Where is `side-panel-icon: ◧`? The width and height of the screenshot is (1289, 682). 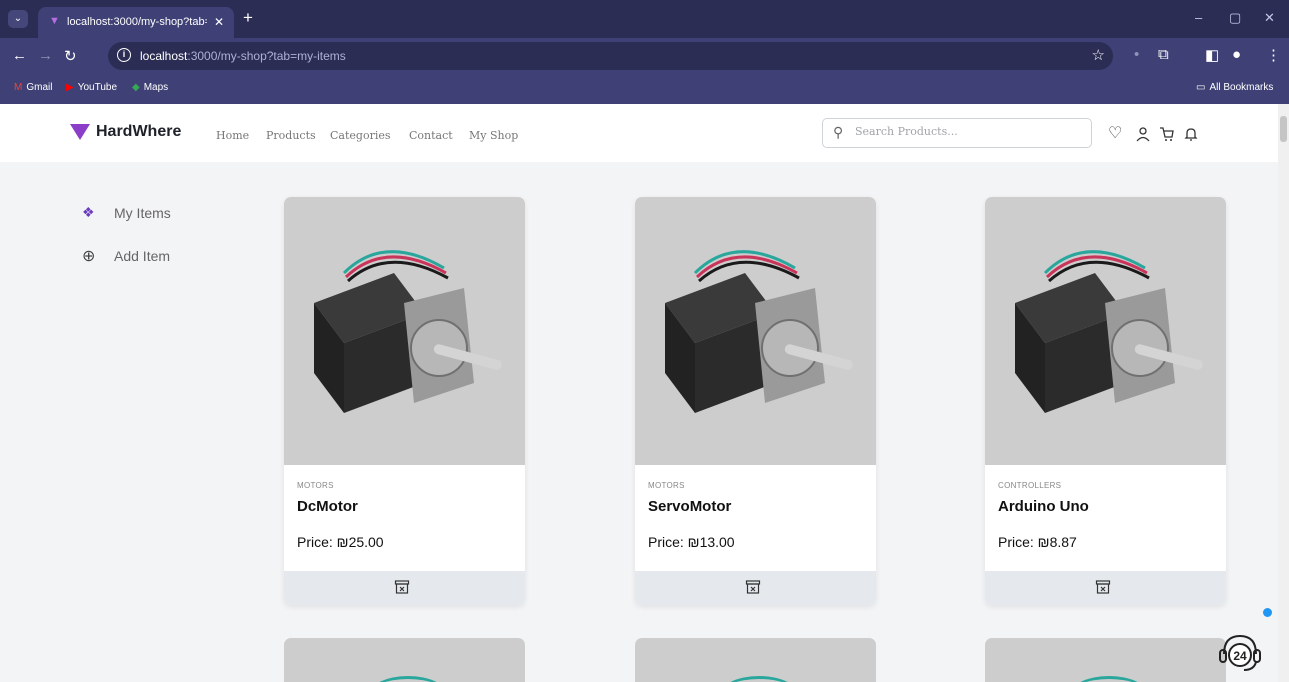
side-panel-icon: ◧ is located at coordinates (1212, 55).